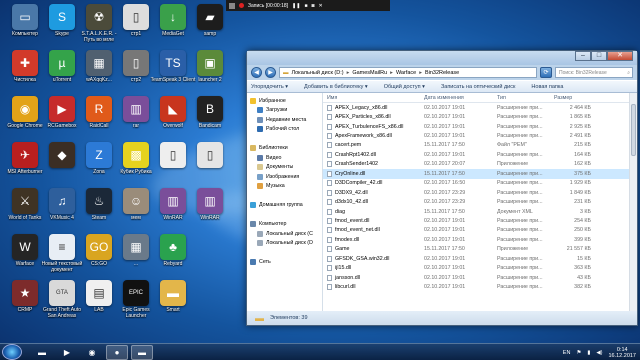  What do you see at coordinates (269, 87) in the screenshot?
I see `organize-button: Упорядочить ▾` at bounding box center [269, 87].